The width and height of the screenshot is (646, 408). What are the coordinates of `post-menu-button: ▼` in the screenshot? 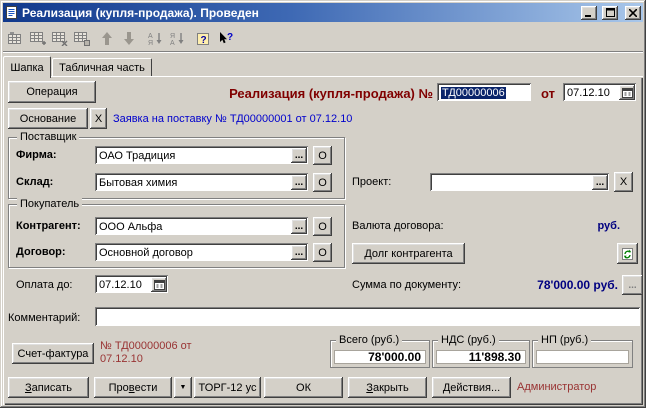 It's located at (183, 387).